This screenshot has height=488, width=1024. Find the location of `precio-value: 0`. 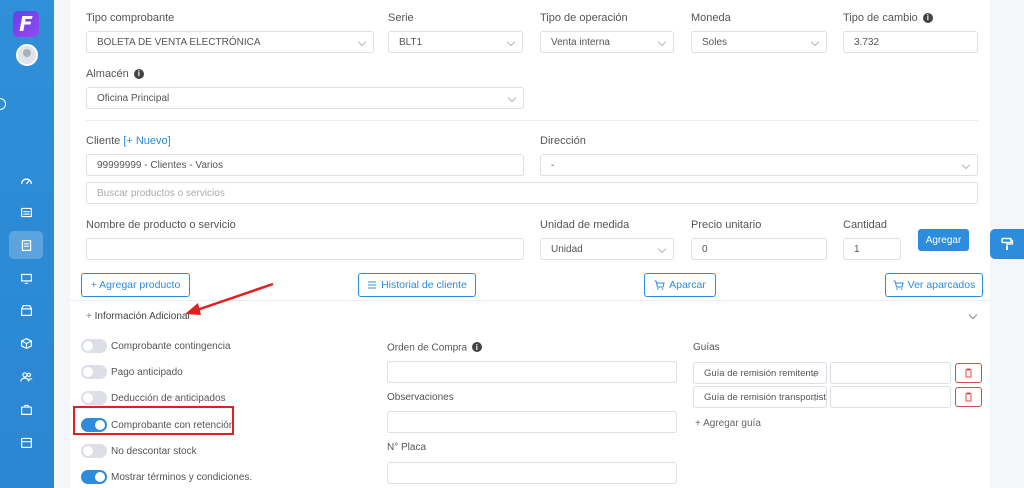

precio-value: 0 is located at coordinates (705, 249).